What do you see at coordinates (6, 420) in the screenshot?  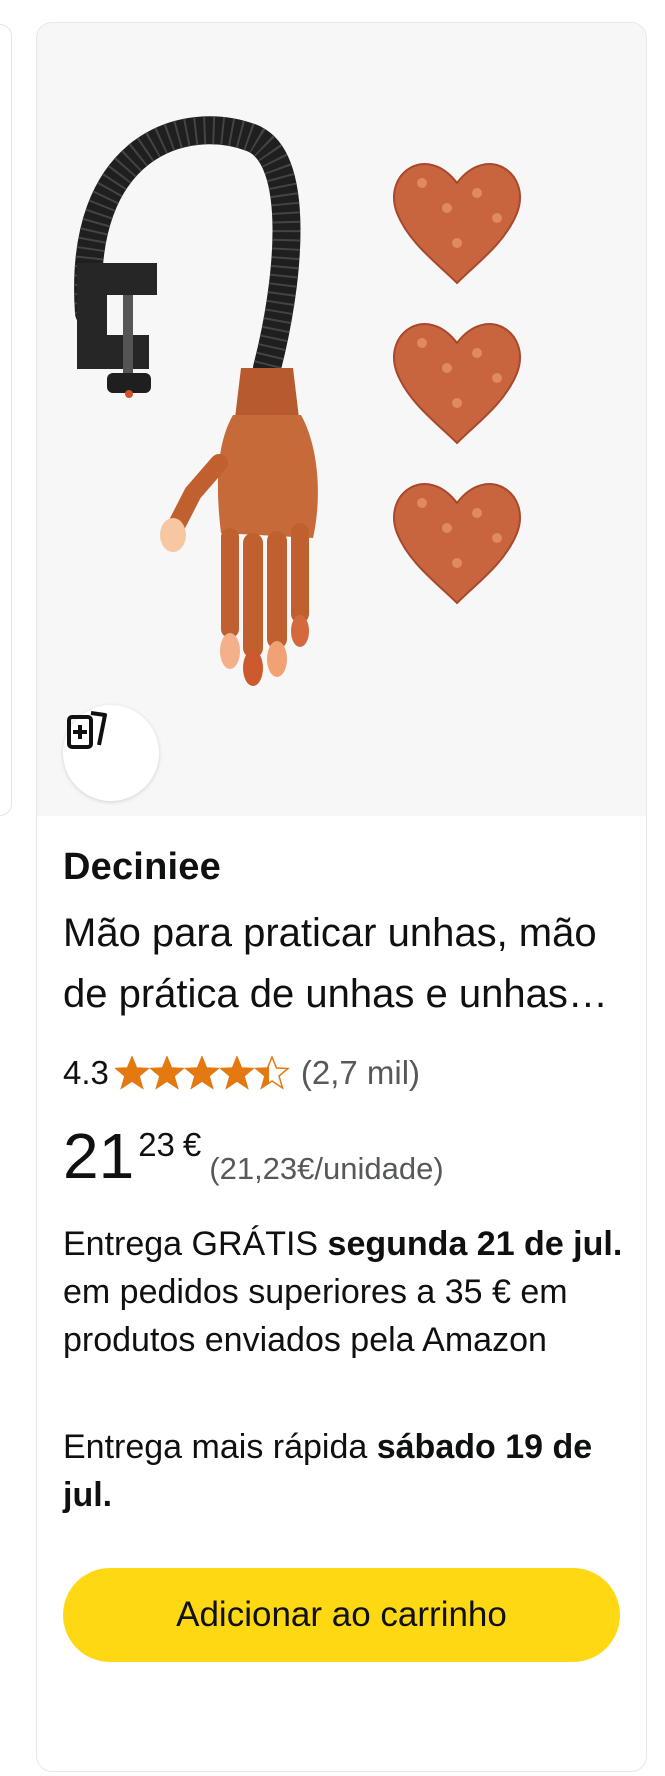 I see `previous-product-card-edge` at bounding box center [6, 420].